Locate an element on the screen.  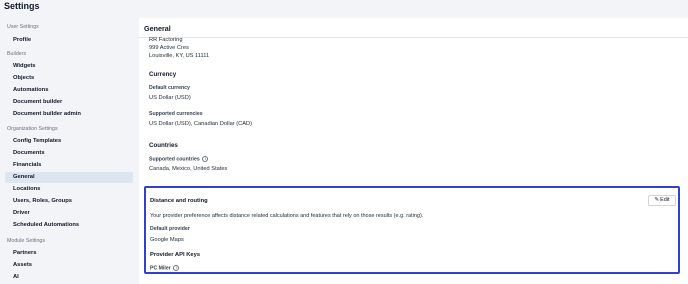
sidebar-item-driver: Driver is located at coordinates (69, 213).